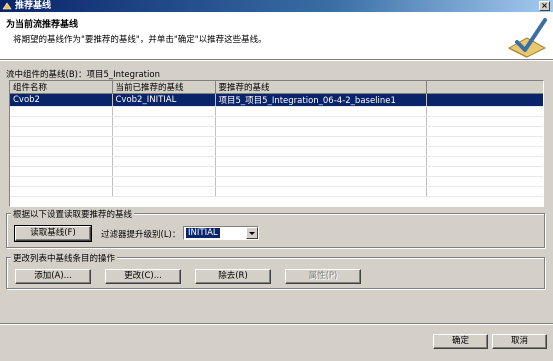 Image resolution: width=553 pixels, height=361 pixels. I want to click on column-header-component: 组件名称, so click(61, 87).